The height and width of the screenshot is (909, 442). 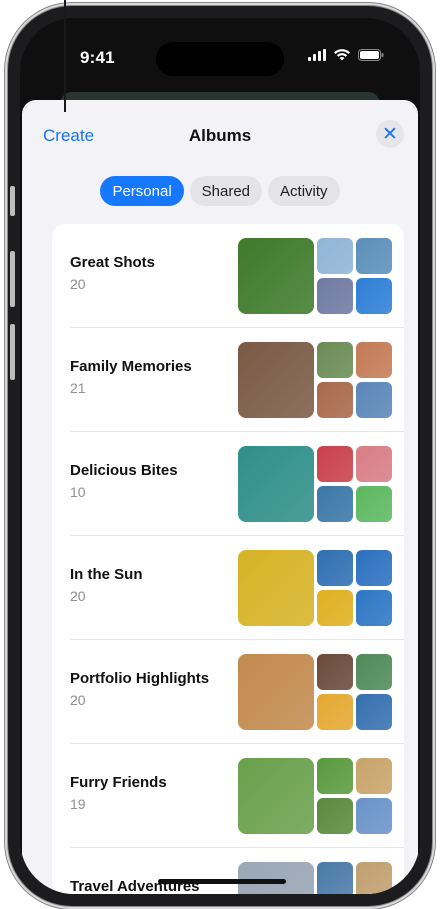 What do you see at coordinates (97, 57) in the screenshot?
I see `status-time: 9:41` at bounding box center [97, 57].